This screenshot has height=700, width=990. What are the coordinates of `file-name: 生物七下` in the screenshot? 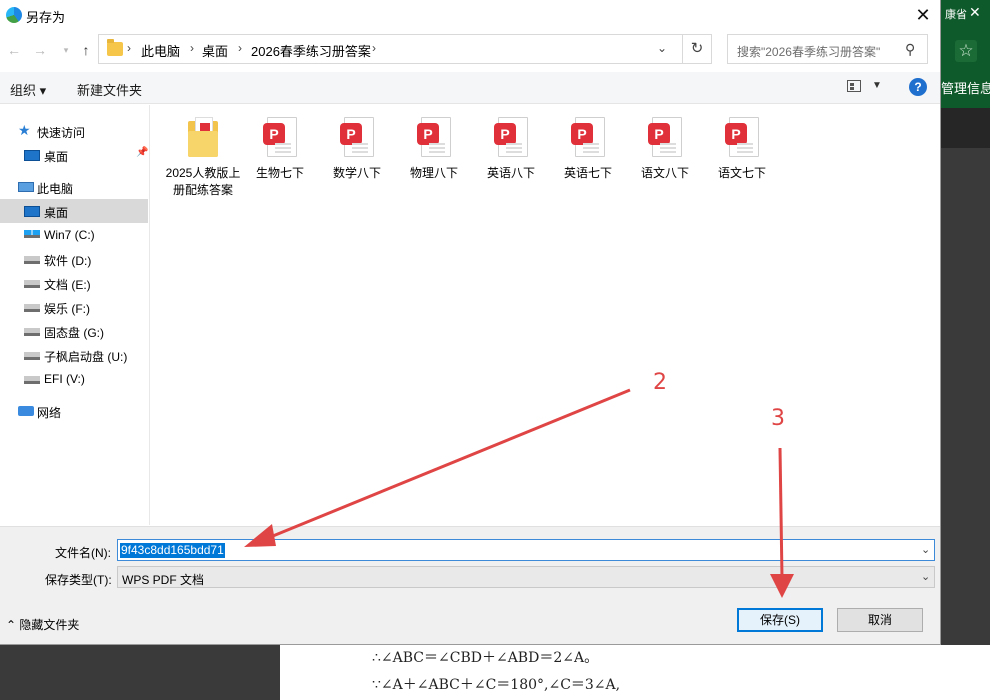 It's located at (279, 173).